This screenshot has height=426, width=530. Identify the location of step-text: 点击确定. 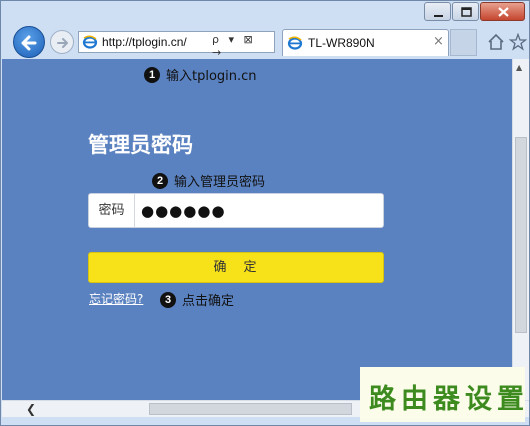
(208, 301).